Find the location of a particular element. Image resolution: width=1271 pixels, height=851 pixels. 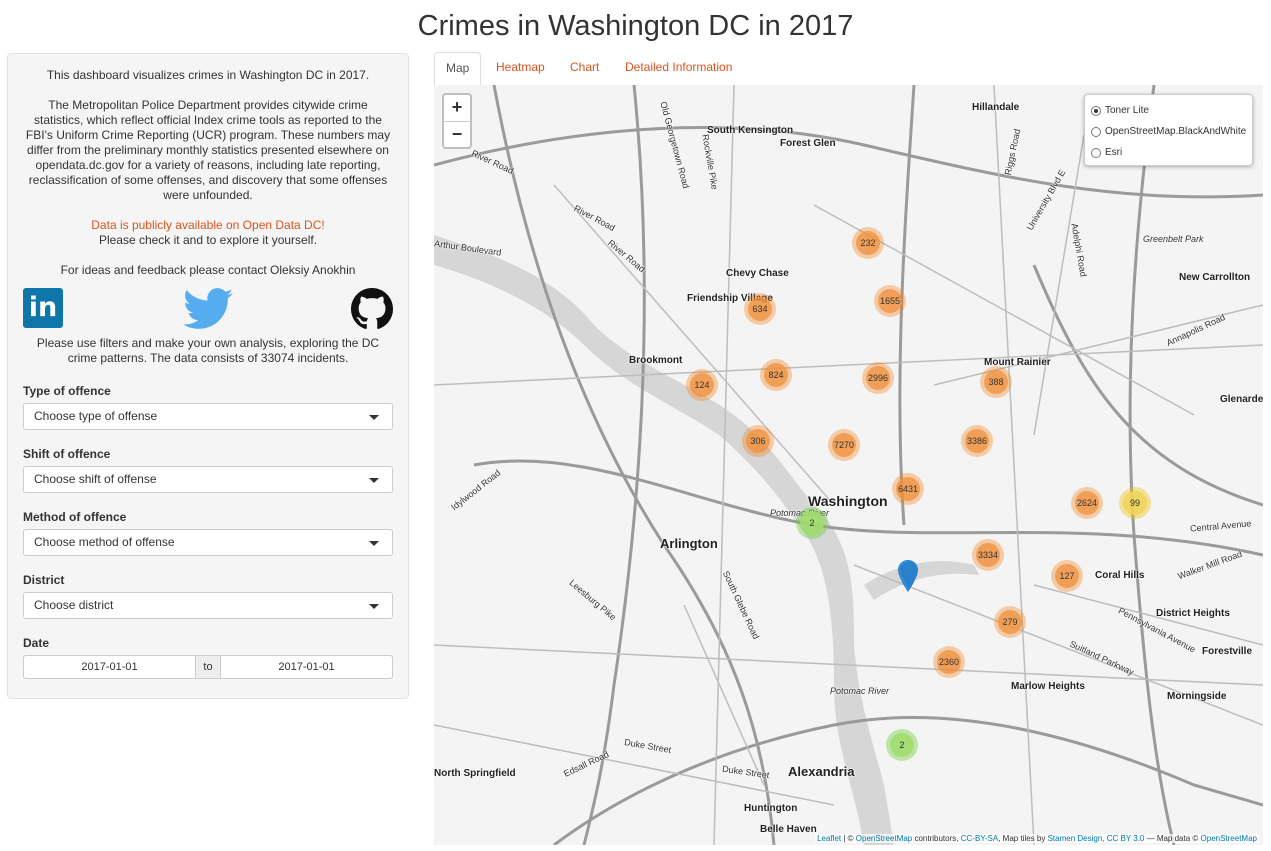

cluster-marker: 127 is located at coordinates (1067, 576).